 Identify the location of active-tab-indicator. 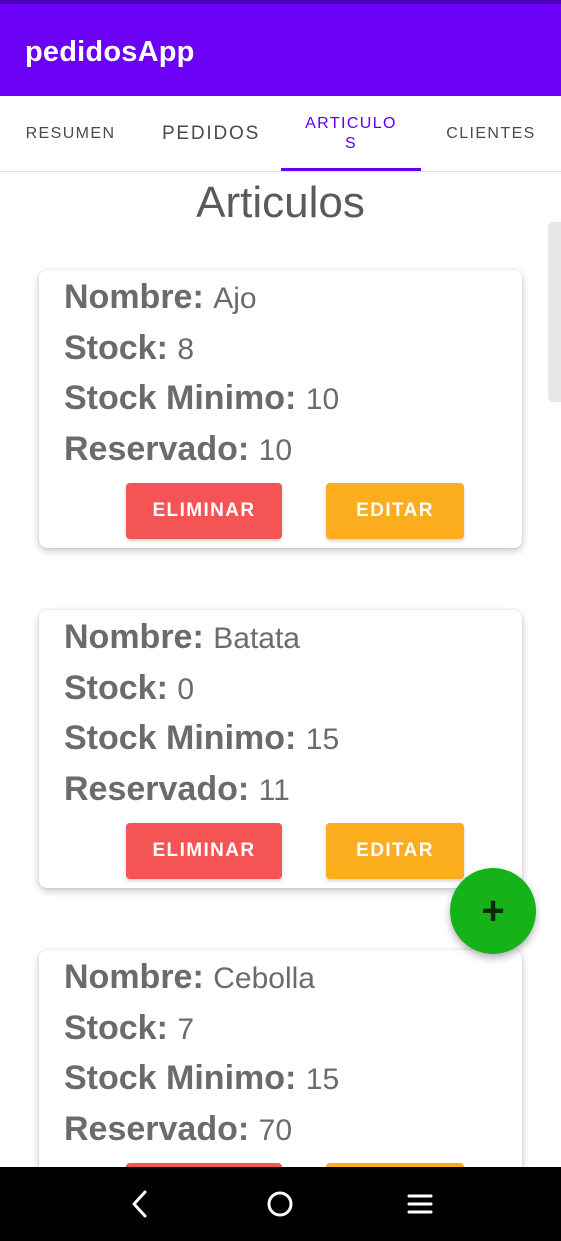
(351, 169).